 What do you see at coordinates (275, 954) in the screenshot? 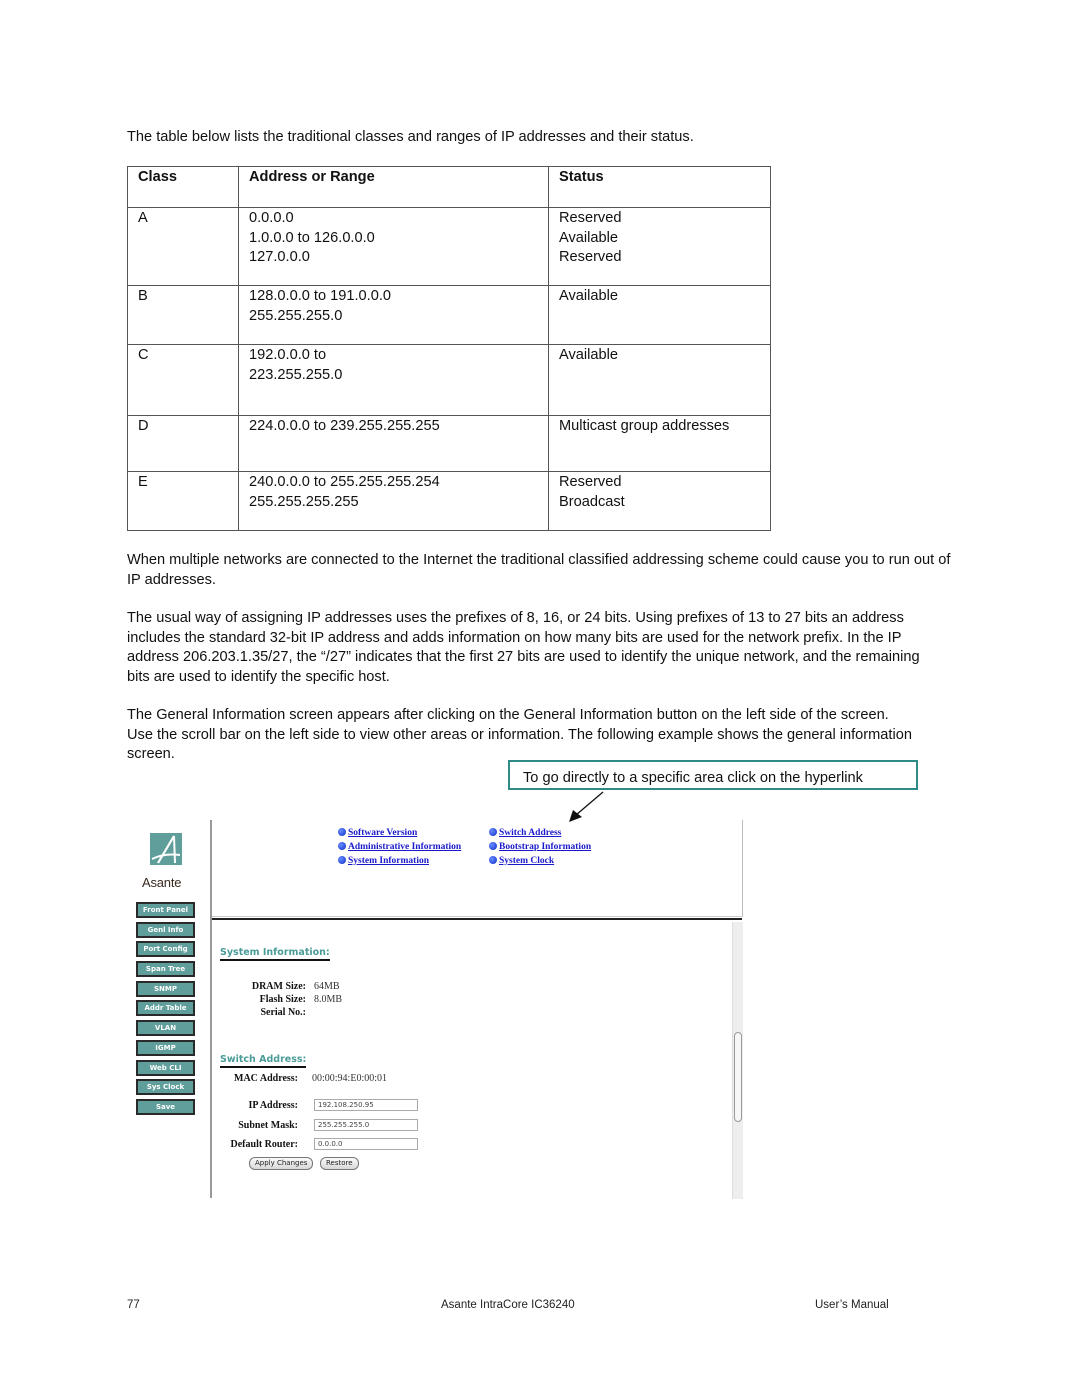
I see `system-information-heading: System Information:` at bounding box center [275, 954].